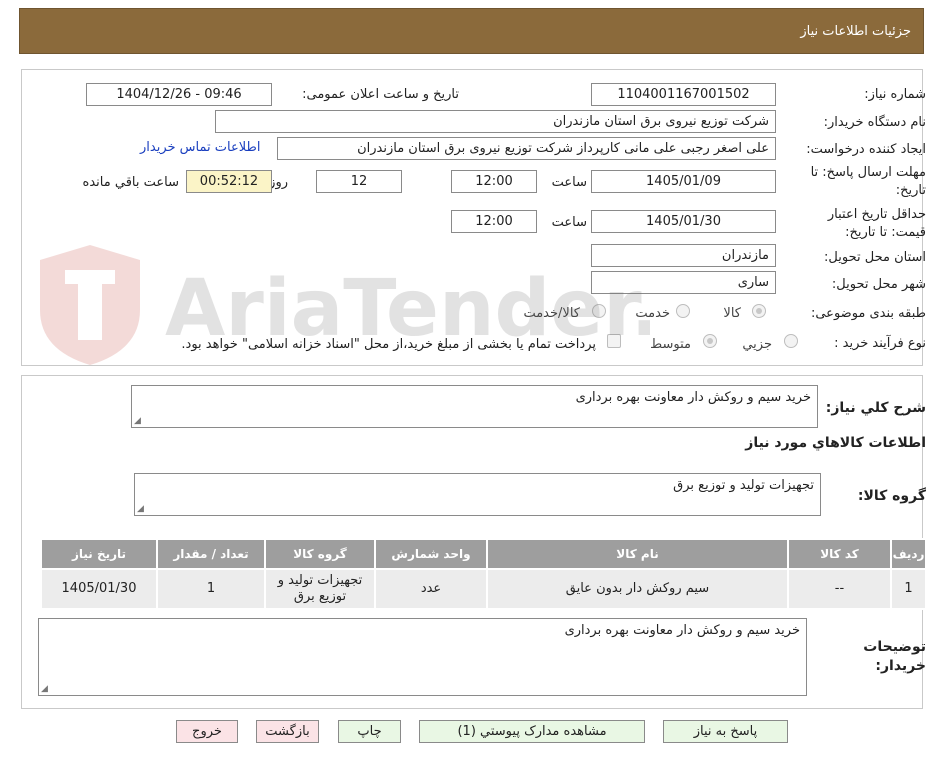 This screenshot has height=764, width=944. Describe the element at coordinates (732, 313) in the screenshot. I see `category-goods-label: کالا` at that location.